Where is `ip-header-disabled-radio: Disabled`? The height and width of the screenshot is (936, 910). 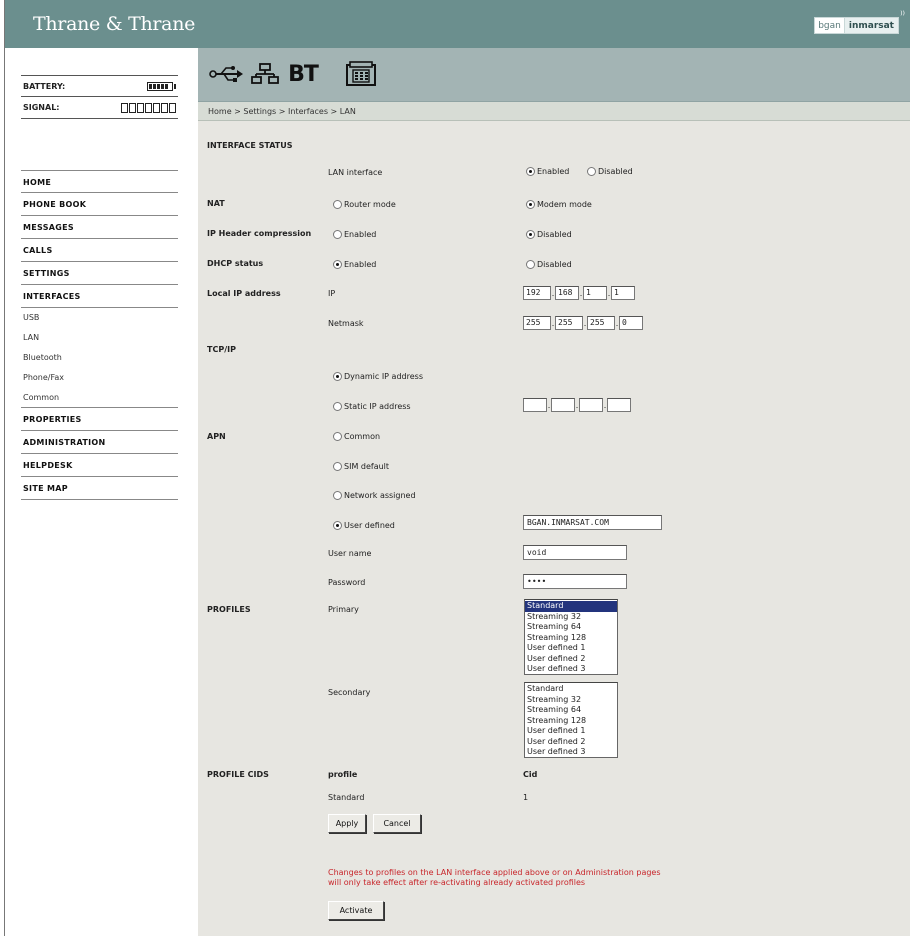 ip-header-disabled-radio: Disabled is located at coordinates (549, 234).